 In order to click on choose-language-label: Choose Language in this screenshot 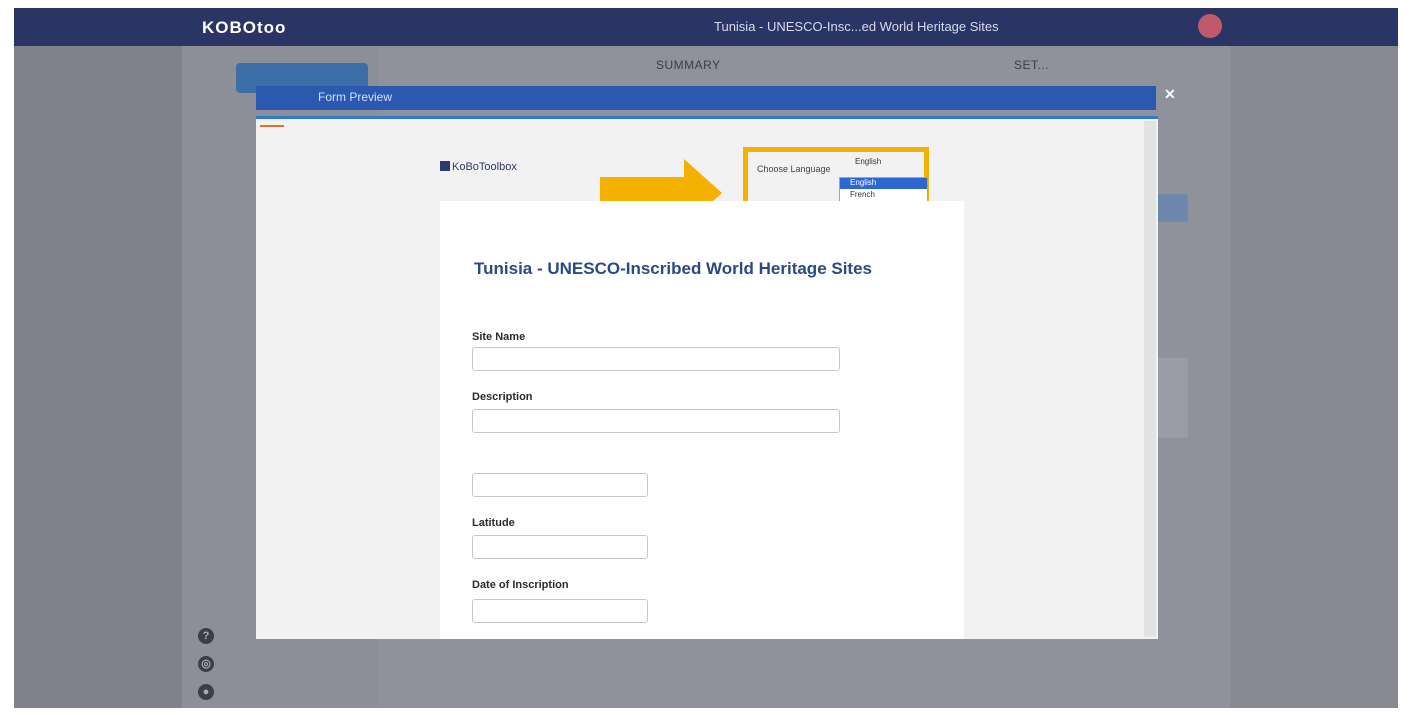, I will do `click(794, 169)`.